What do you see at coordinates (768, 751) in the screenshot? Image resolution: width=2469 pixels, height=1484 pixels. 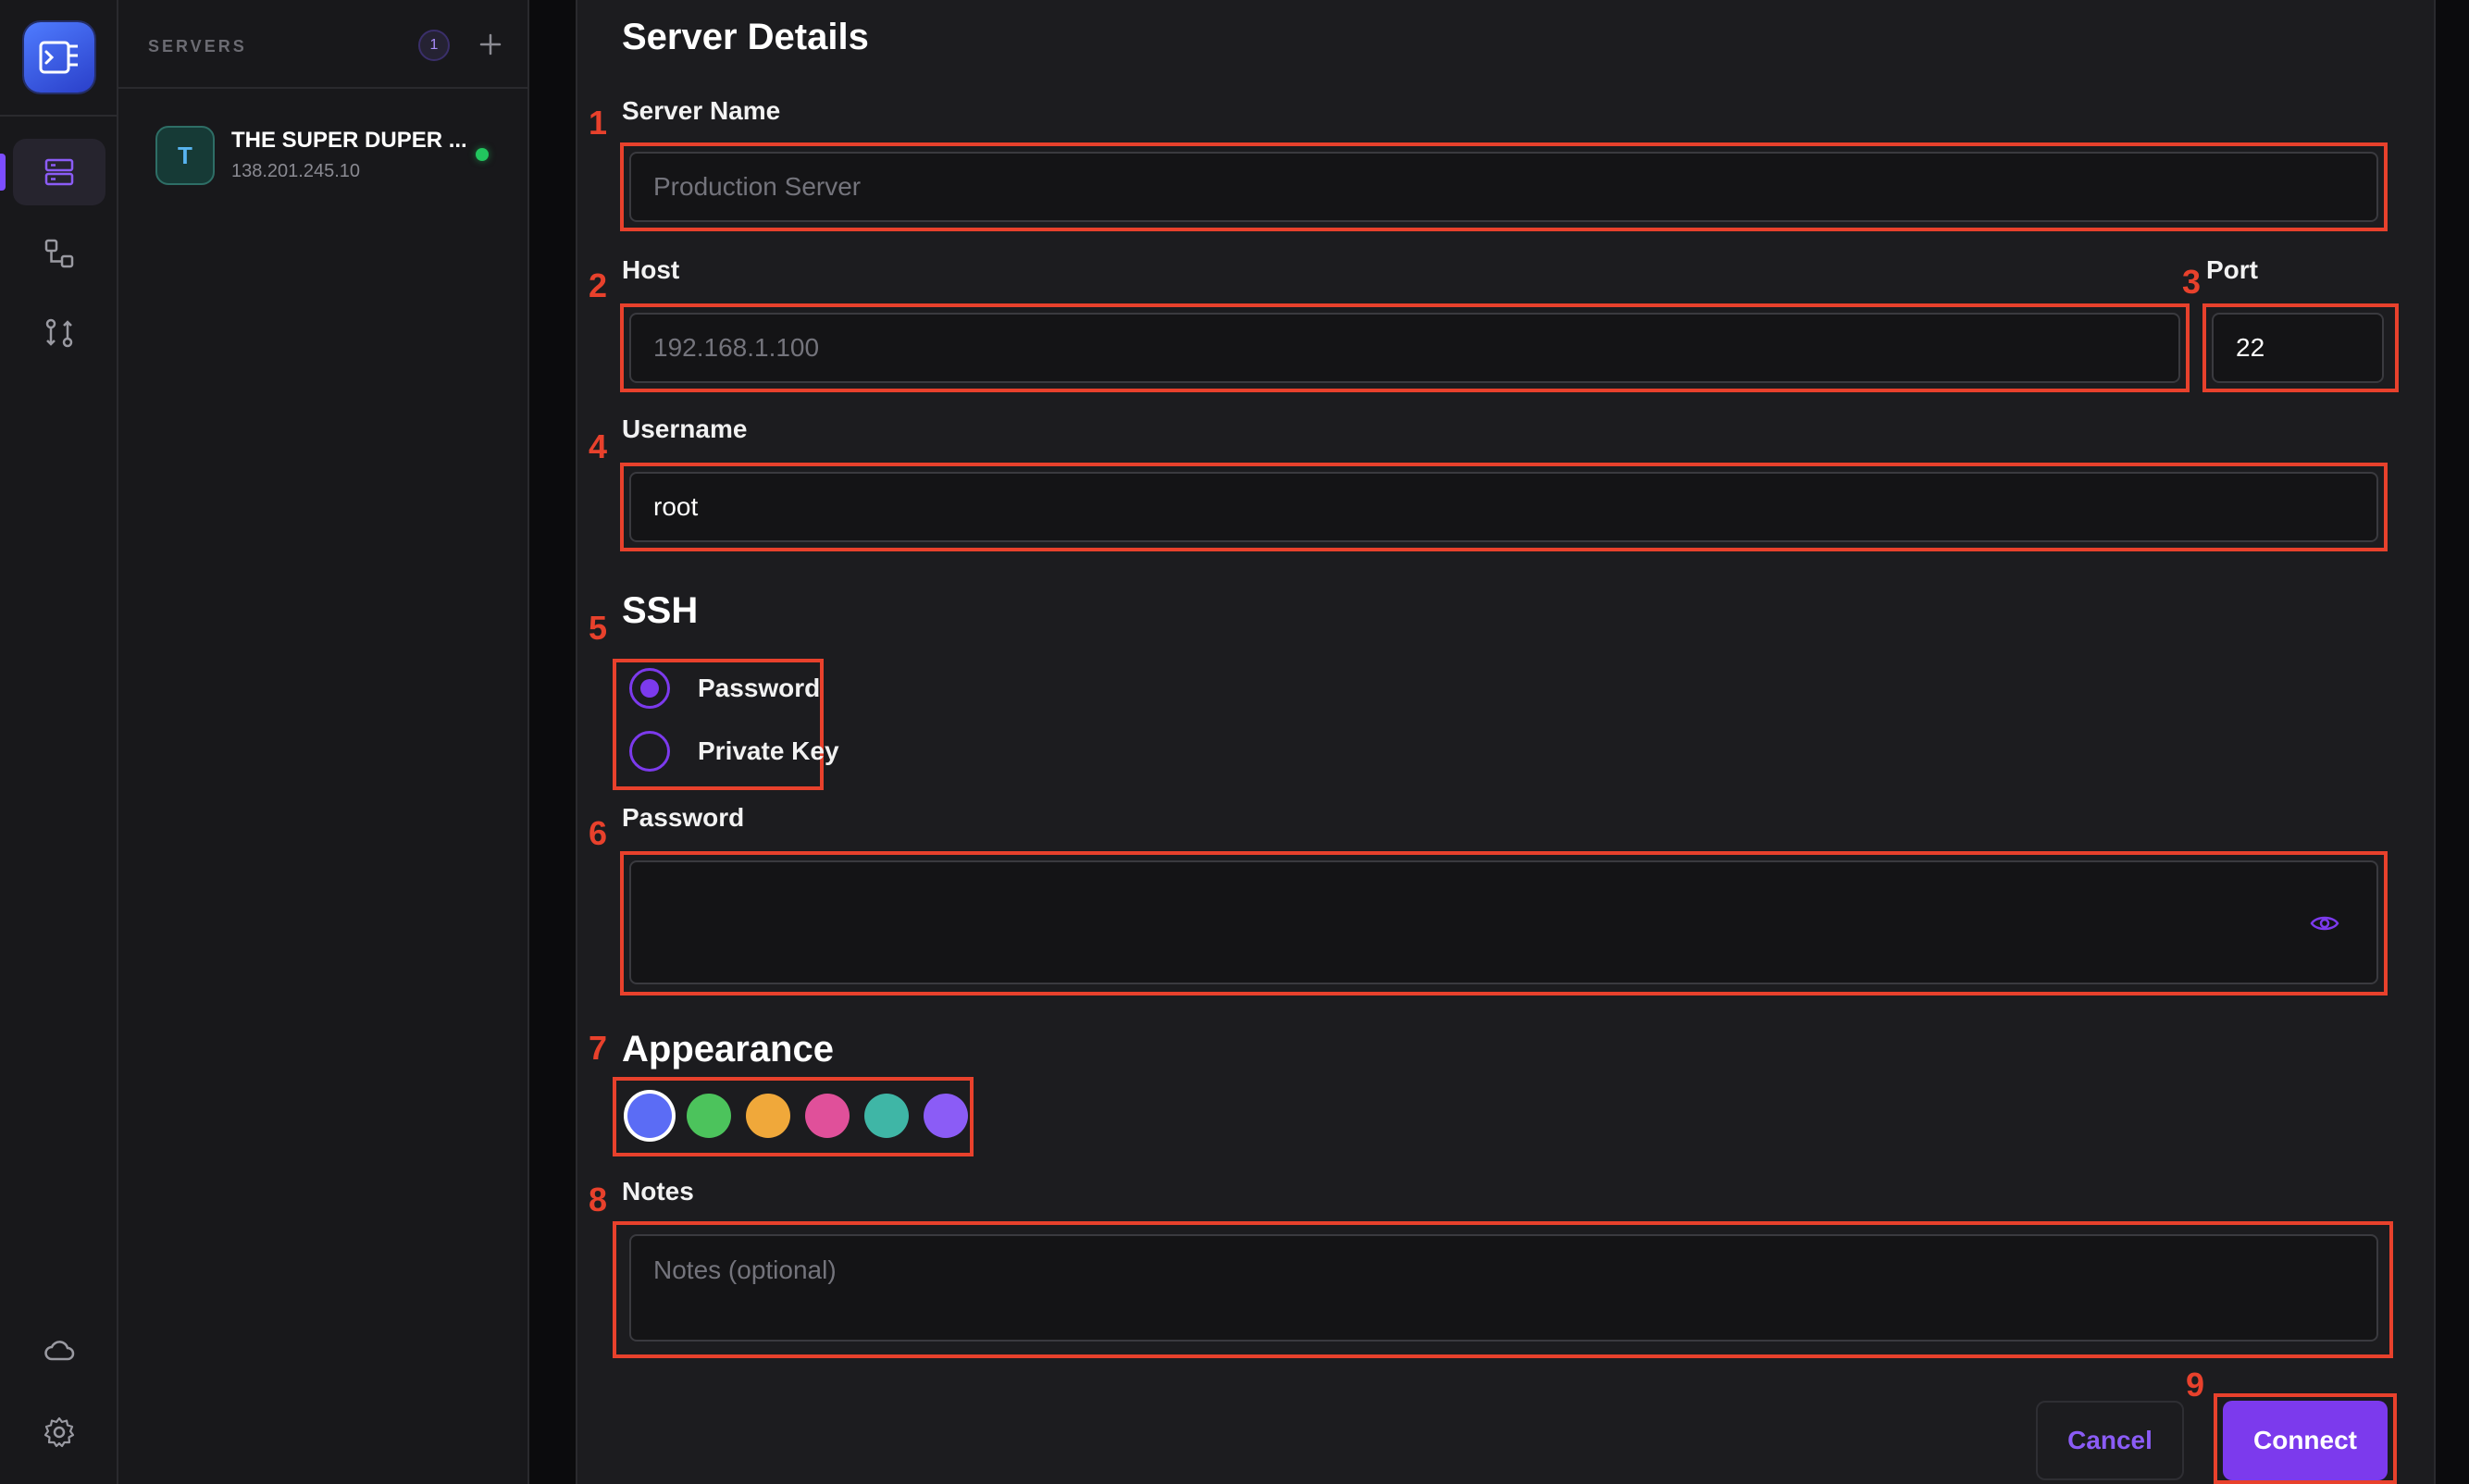 I see `auth-private-key-label: Private Key` at bounding box center [768, 751].